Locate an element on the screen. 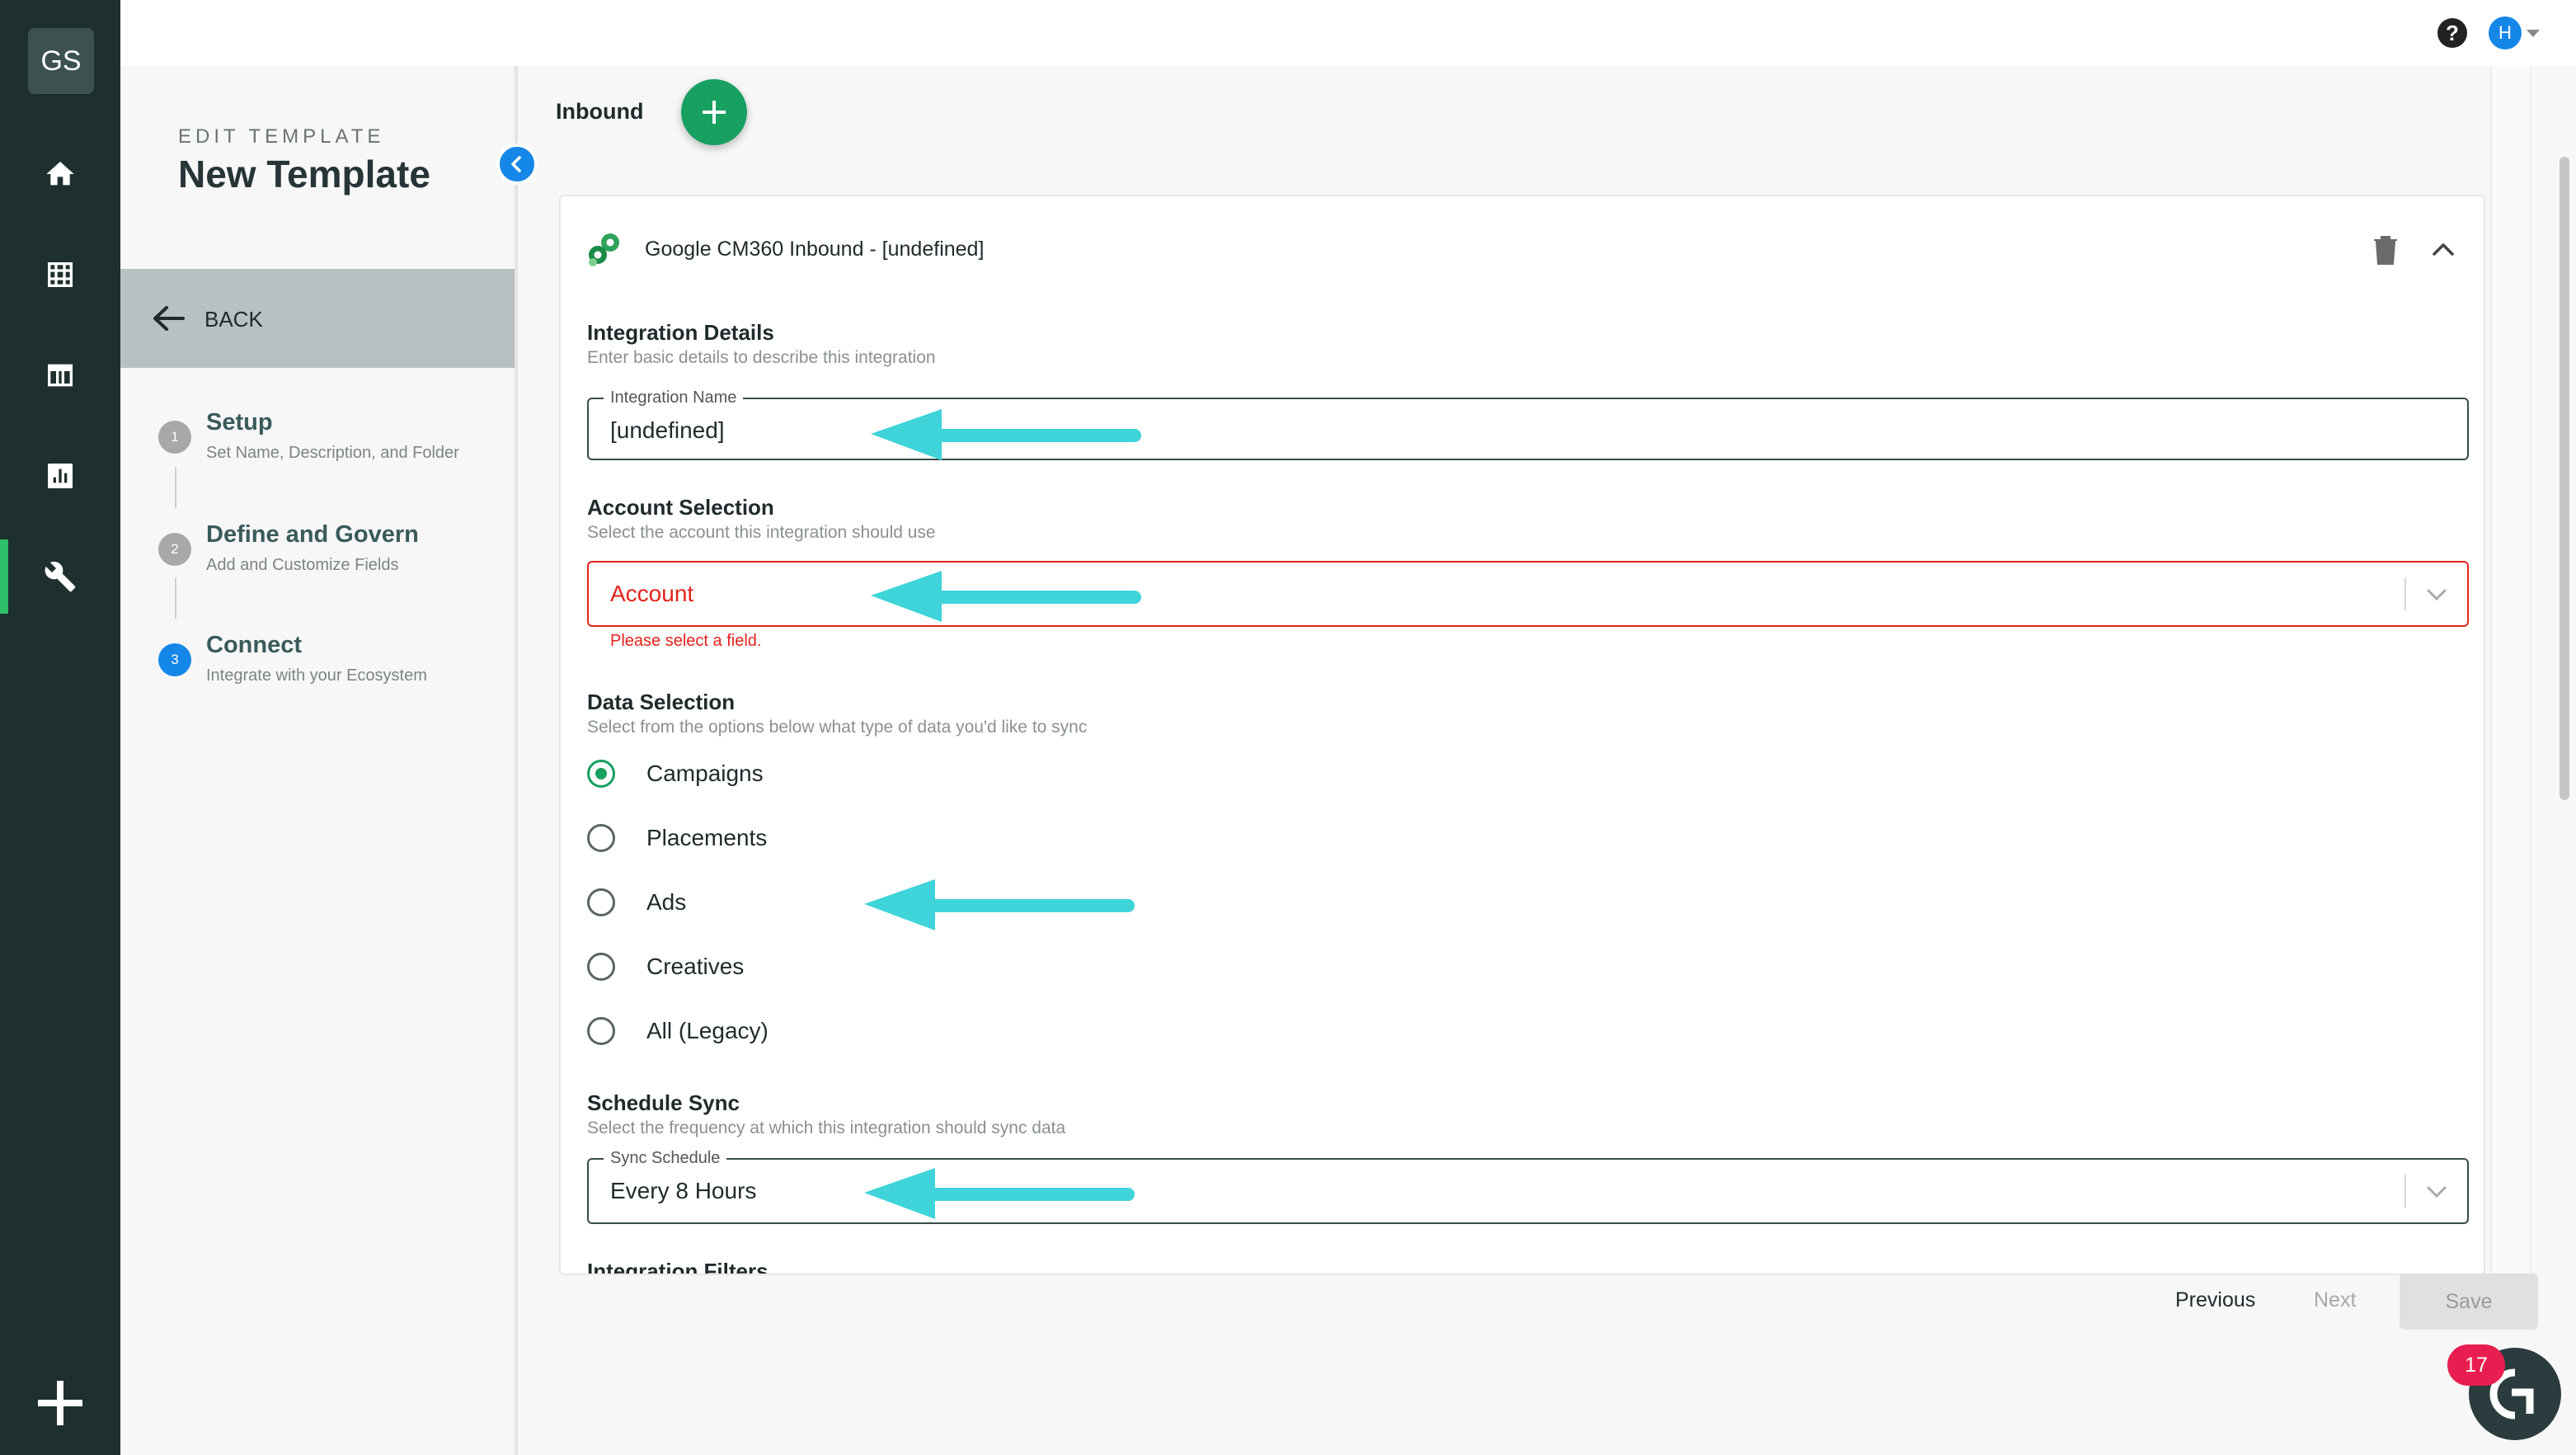 The width and height of the screenshot is (2576, 1455). field-value: Every 8 Hours is located at coordinates (683, 1190).